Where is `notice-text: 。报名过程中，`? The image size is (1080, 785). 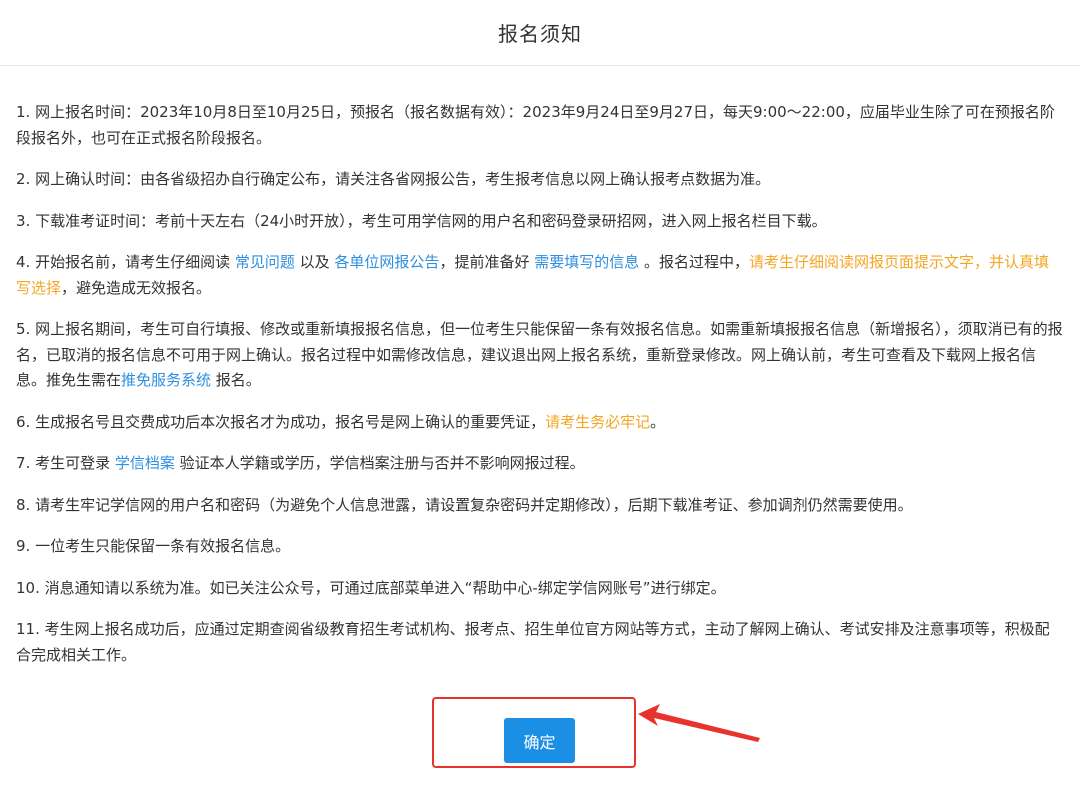
notice-text: 。报名过程中， is located at coordinates (694, 262).